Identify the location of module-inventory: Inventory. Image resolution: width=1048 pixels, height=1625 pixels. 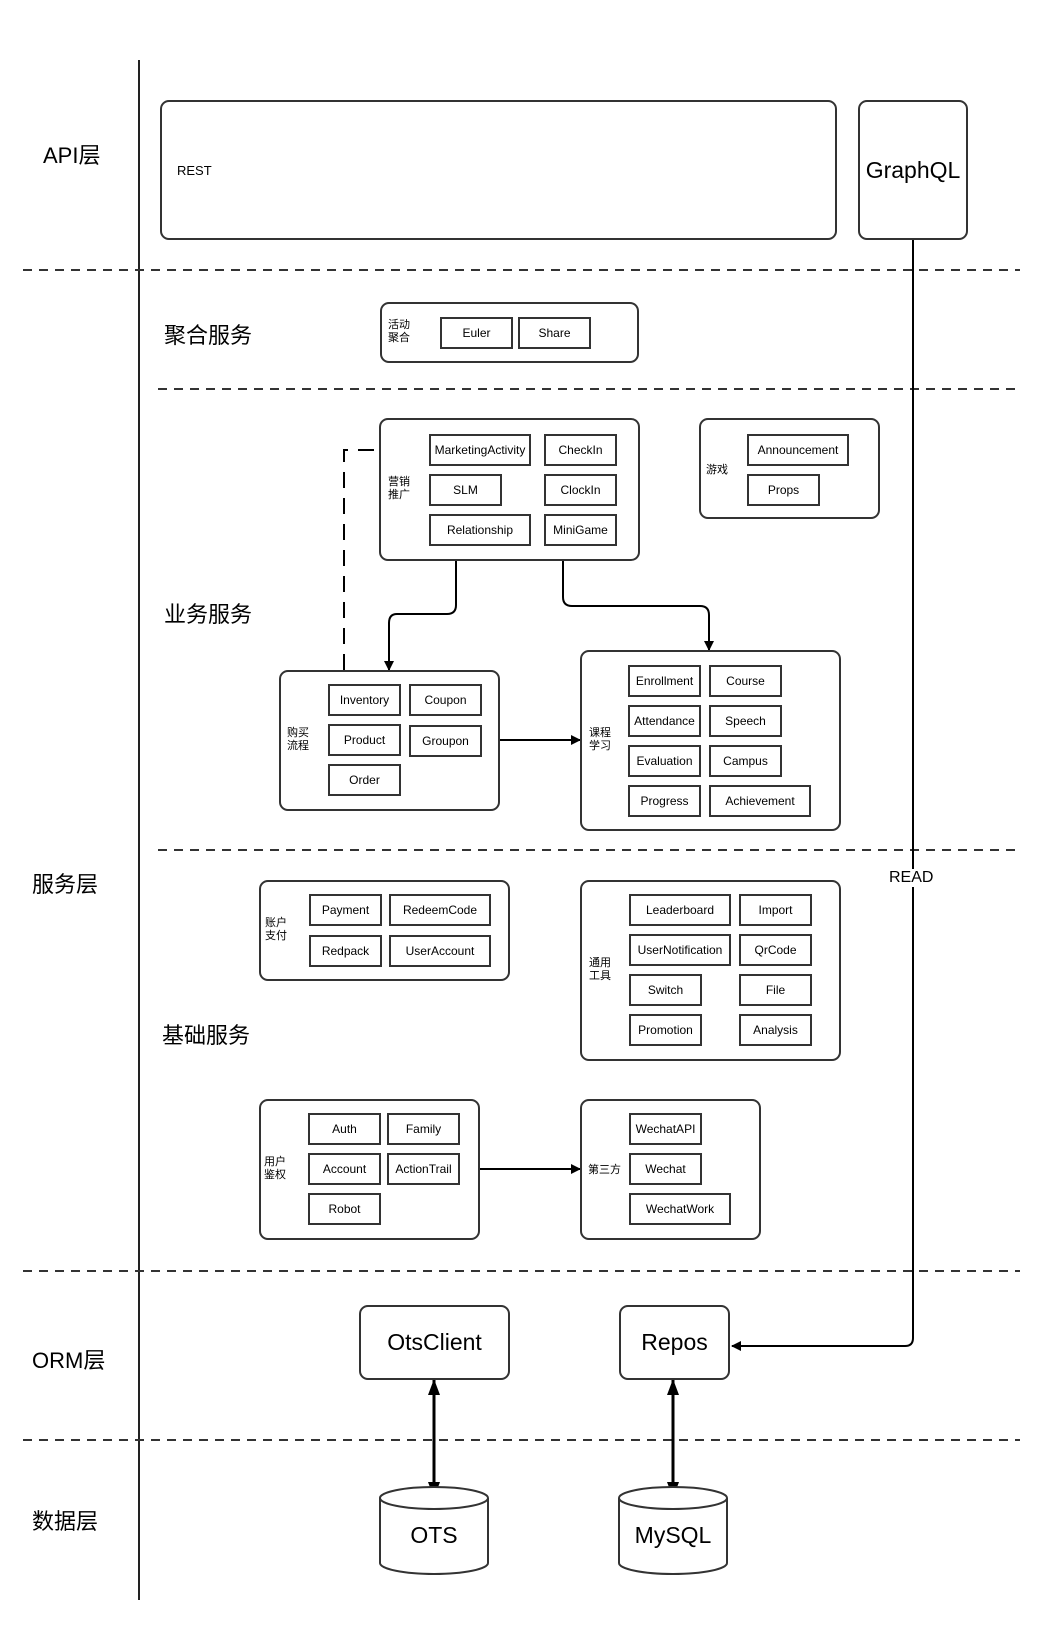
(364, 700).